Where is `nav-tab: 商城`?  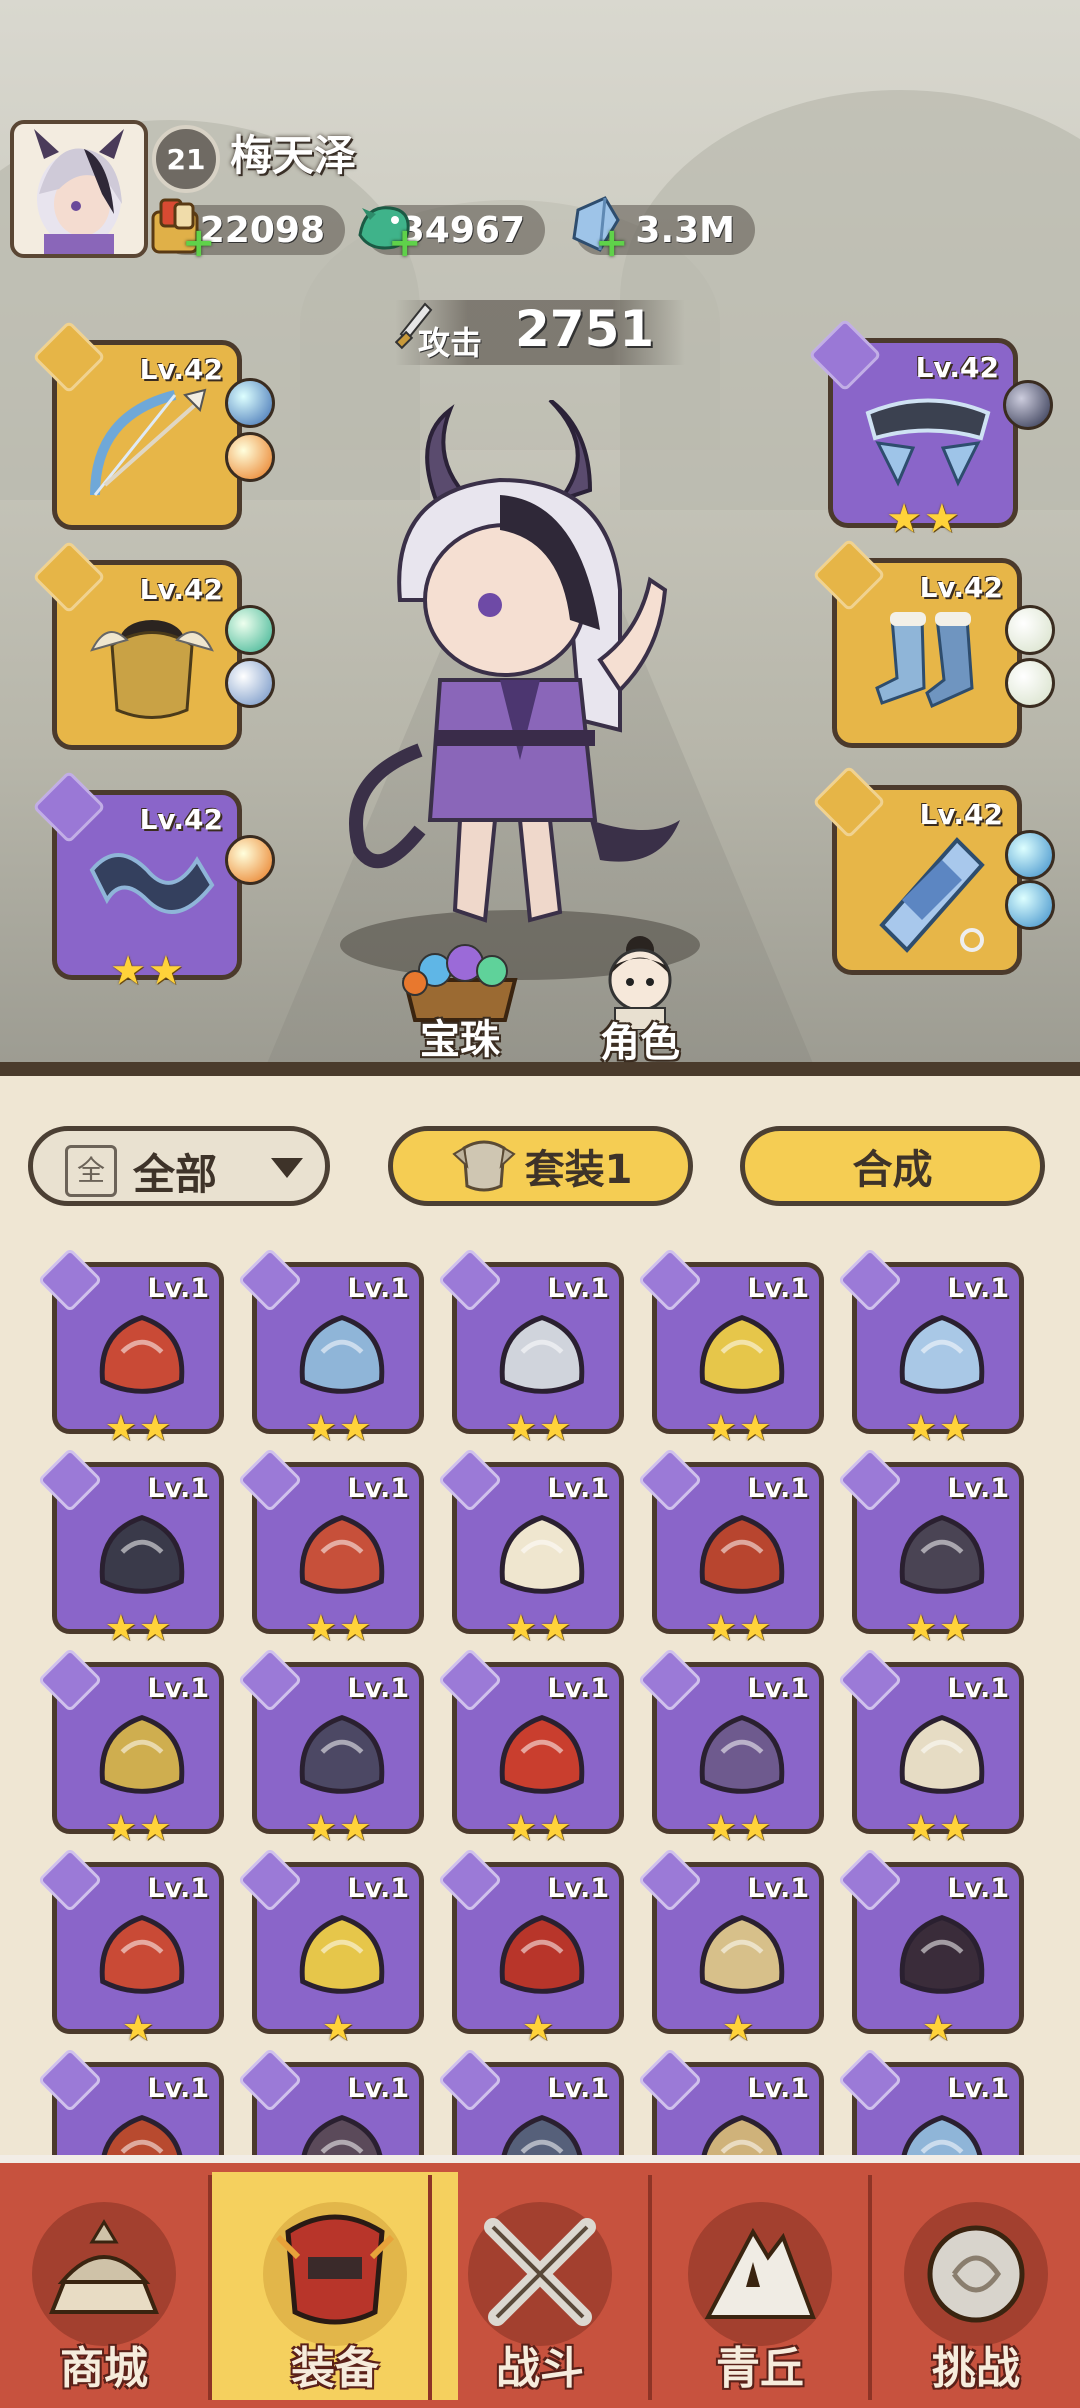
nav-tab: 商城 is located at coordinates (104, 2286).